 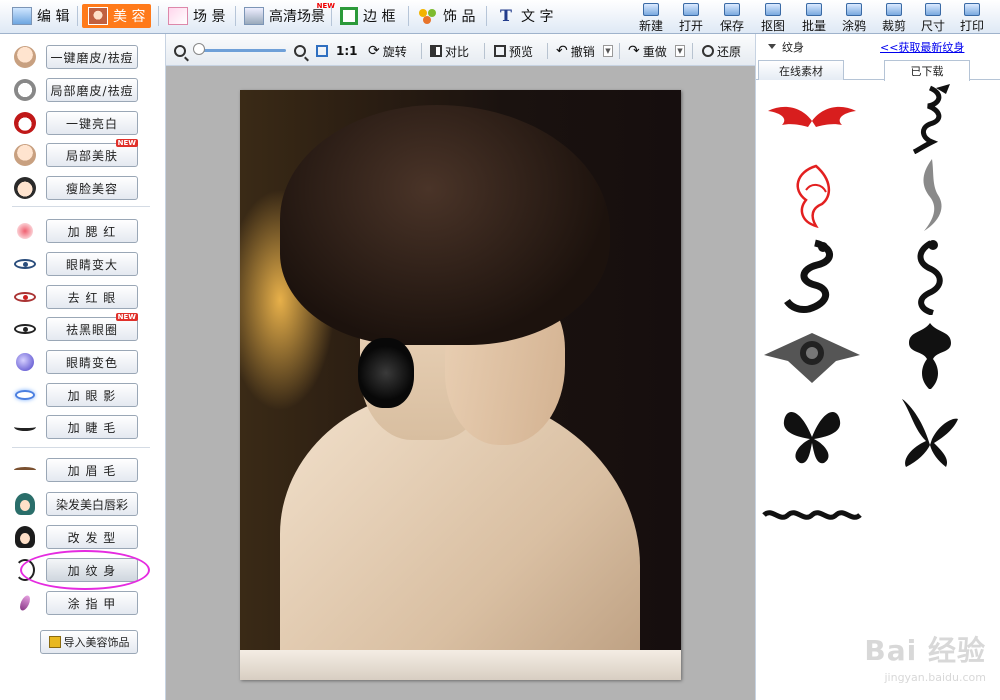 What do you see at coordinates (92, 57) in the screenshot?
I see `one-click-smooth-button: 一键磨皮/祛痘` at bounding box center [92, 57].